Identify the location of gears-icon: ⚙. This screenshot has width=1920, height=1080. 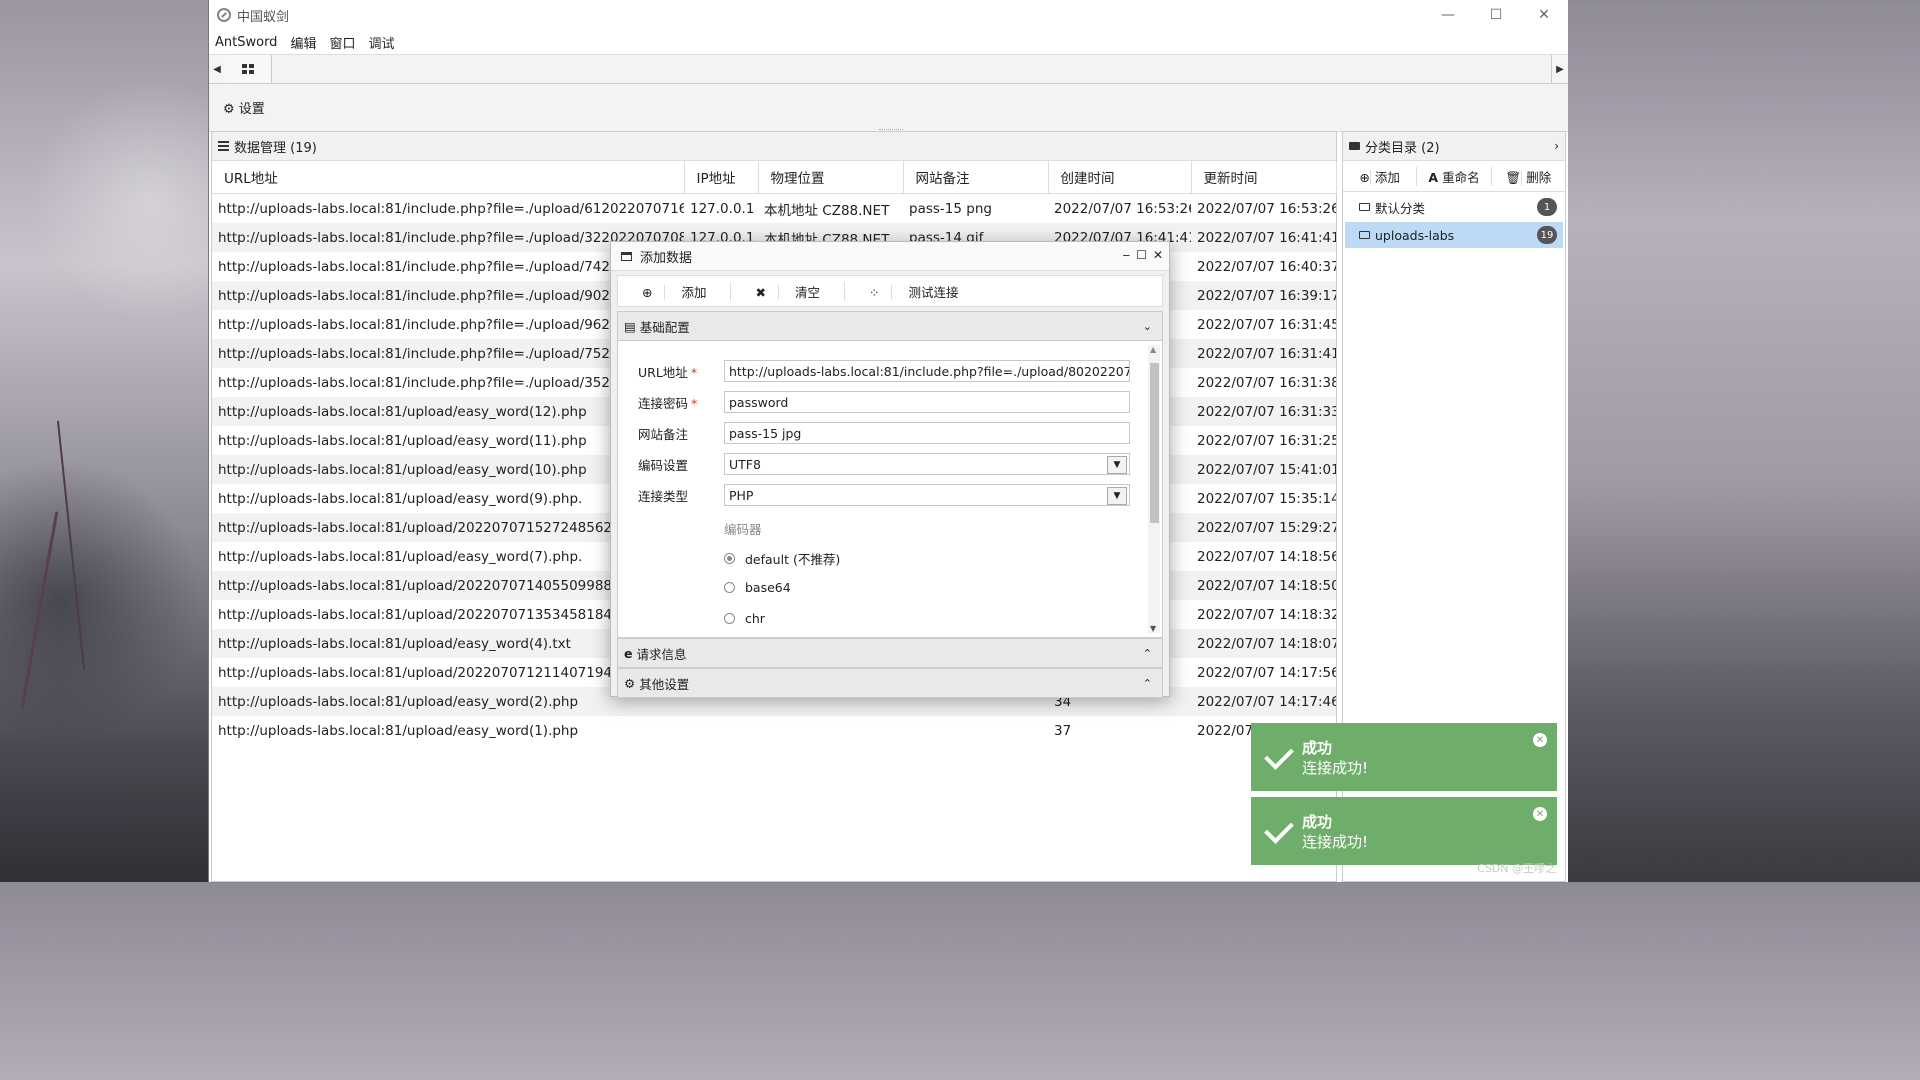
(630, 683).